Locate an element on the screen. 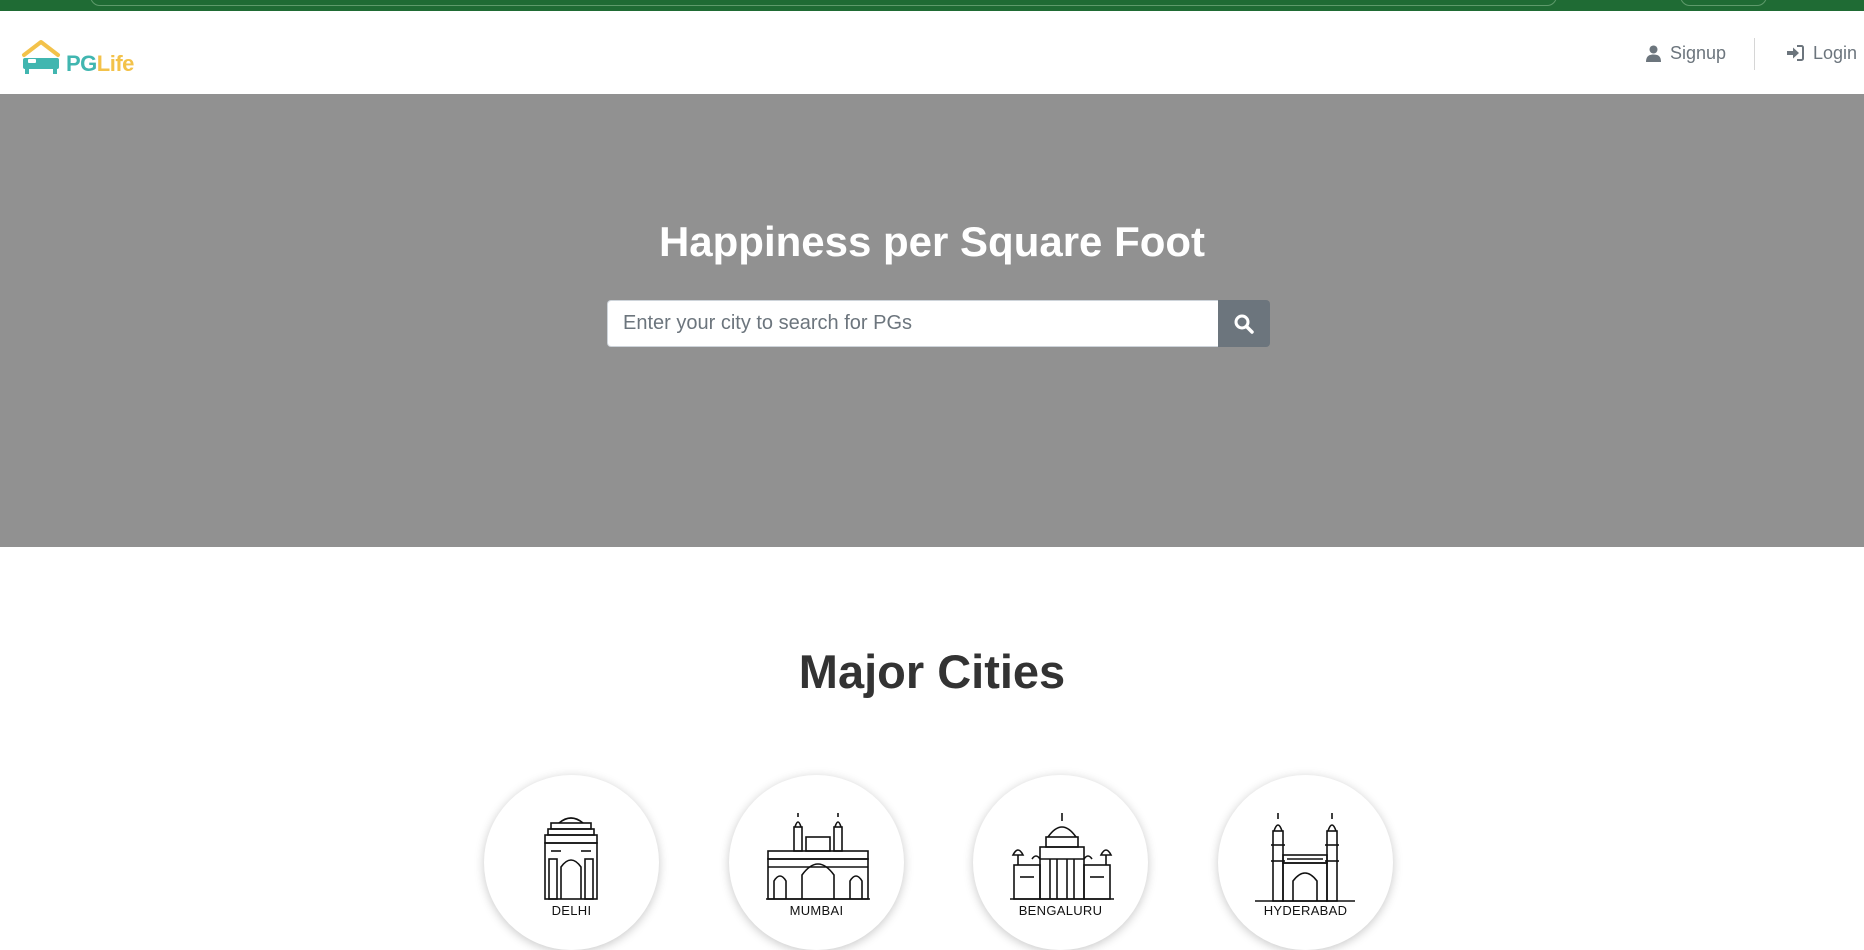 The width and height of the screenshot is (1864, 950). city-search-input is located at coordinates (912, 323).